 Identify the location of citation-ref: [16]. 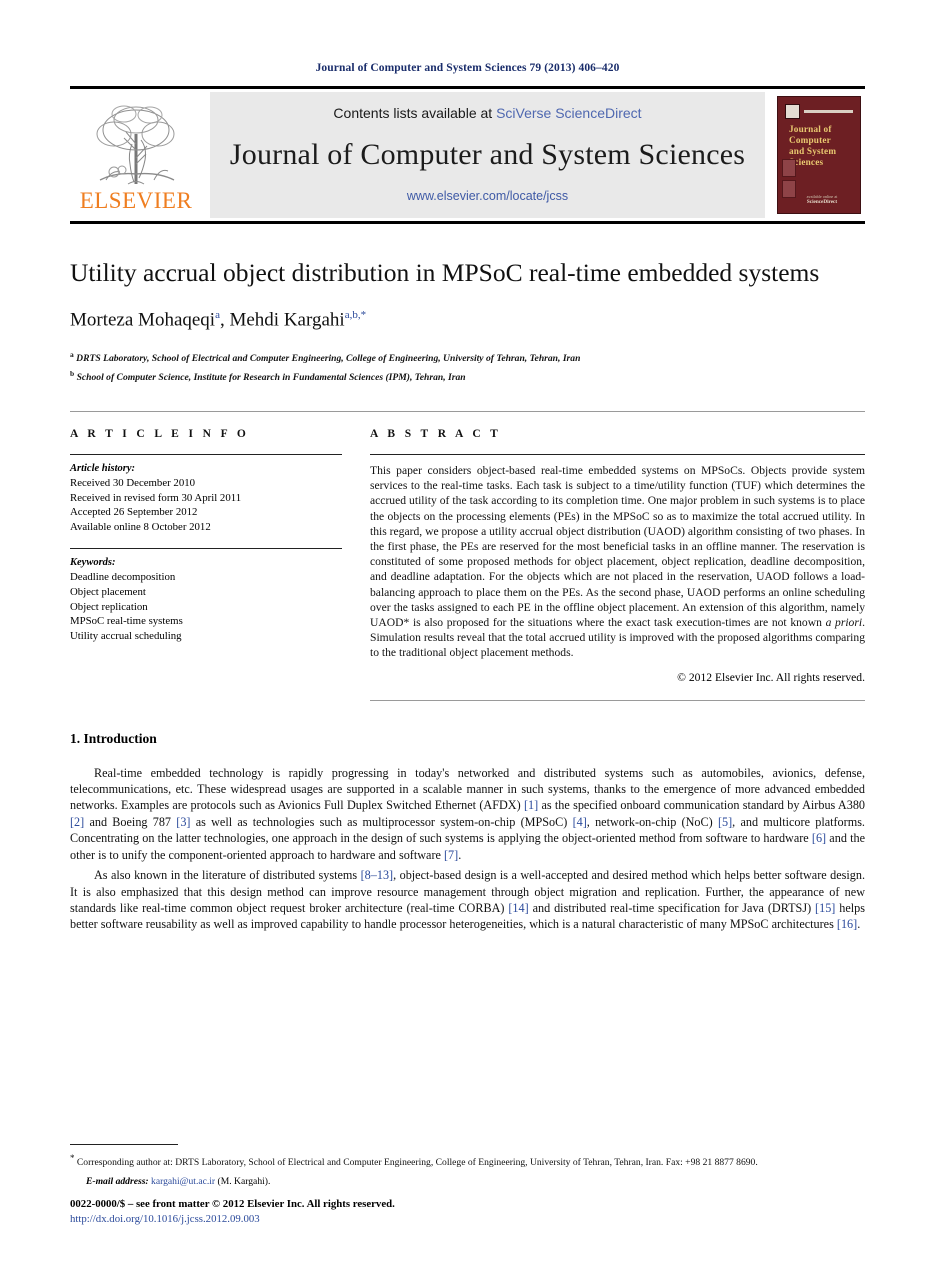
(847, 924).